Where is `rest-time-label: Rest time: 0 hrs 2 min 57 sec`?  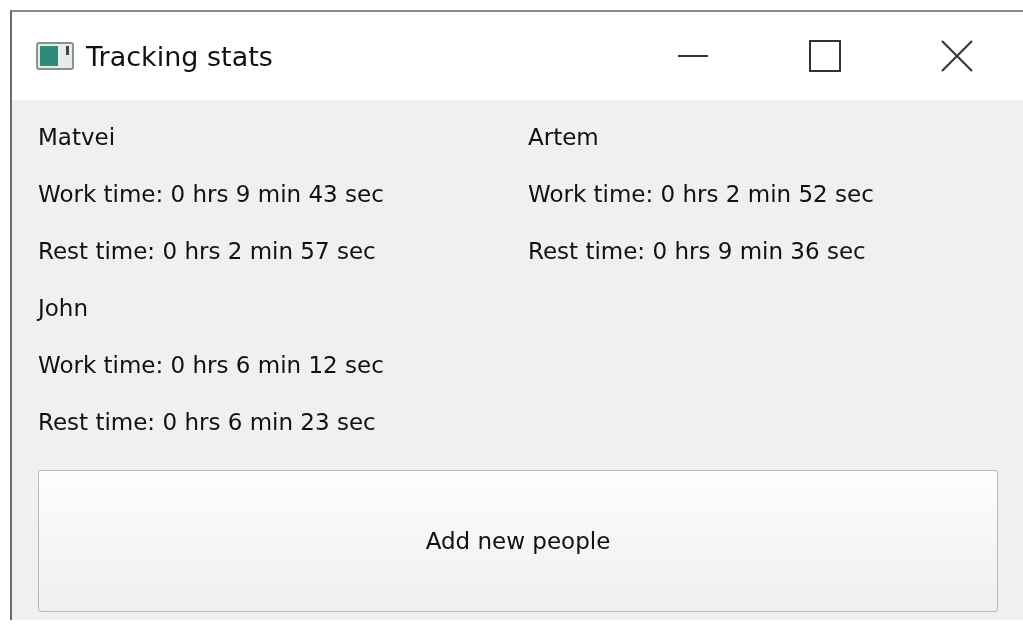 rest-time-label: Rest time: 0 hrs 2 min 57 sec is located at coordinates (207, 251).